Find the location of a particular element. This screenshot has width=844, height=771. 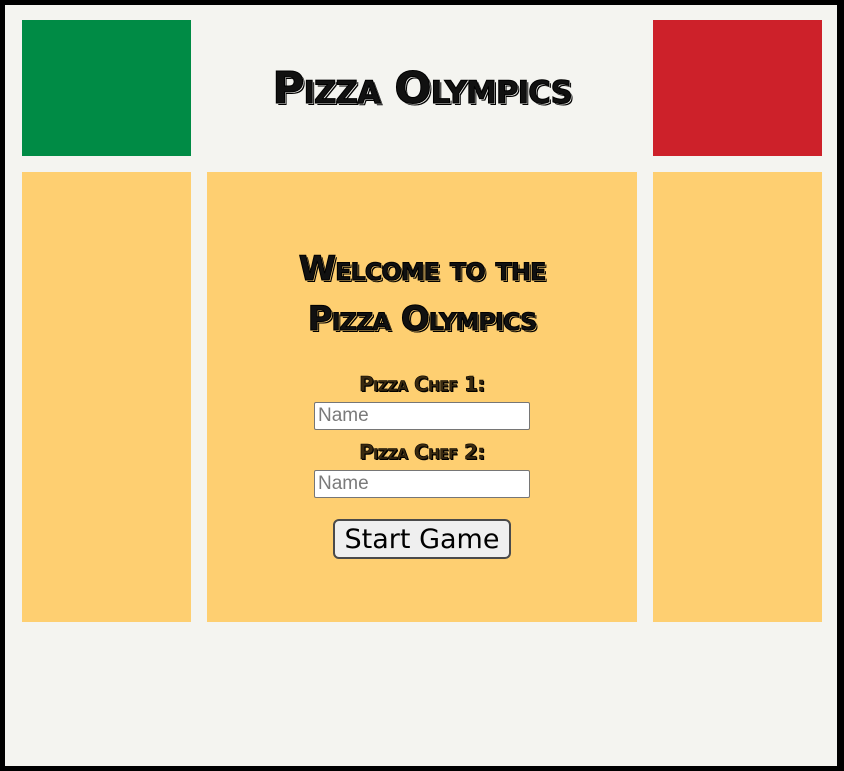

page-title: Pizza Olympics is located at coordinates (423, 88).